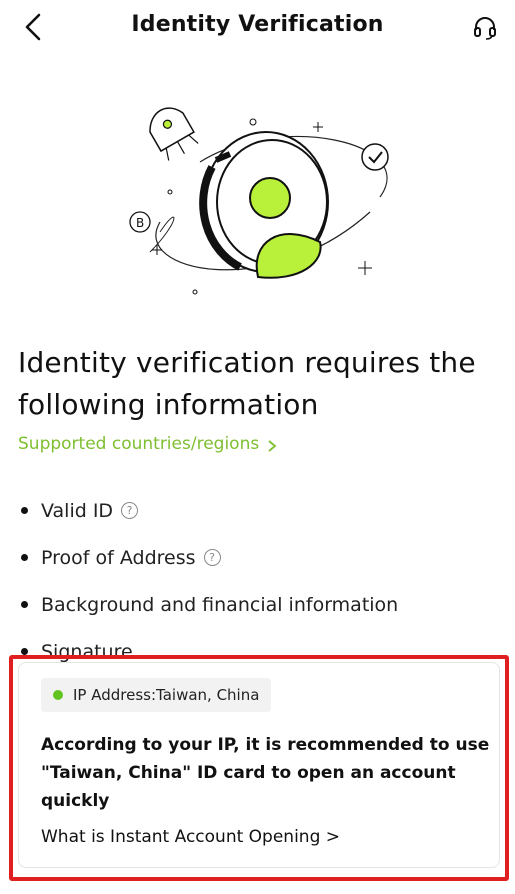  What do you see at coordinates (77, 510) in the screenshot?
I see `requirement-label: Valid ID` at bounding box center [77, 510].